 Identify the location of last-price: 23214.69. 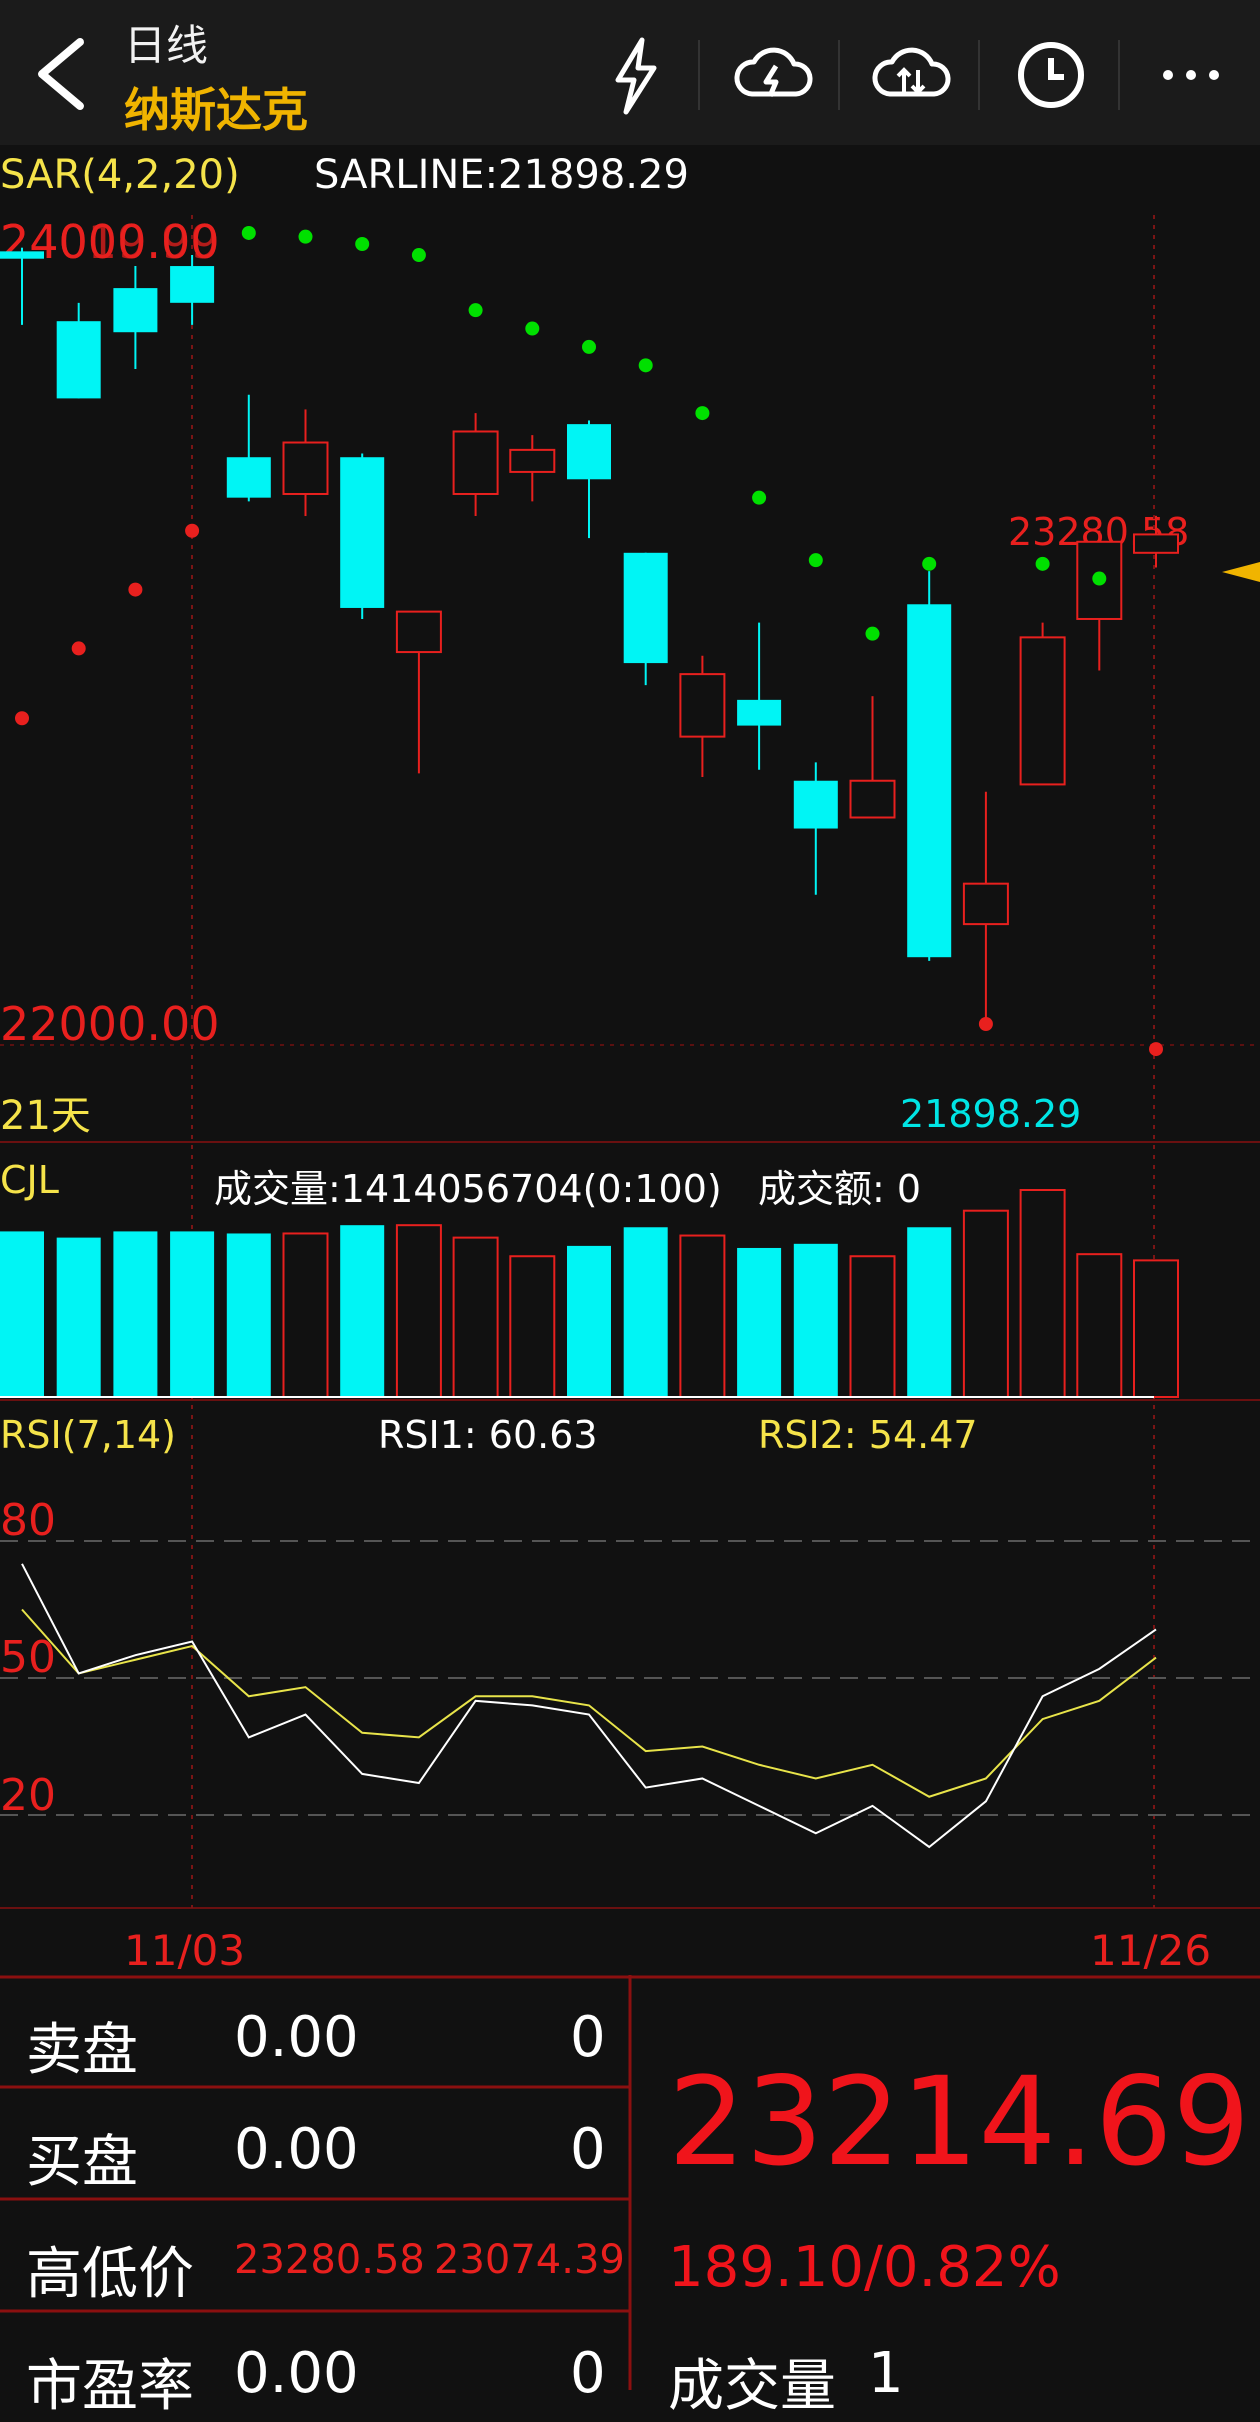
(959, 2122).